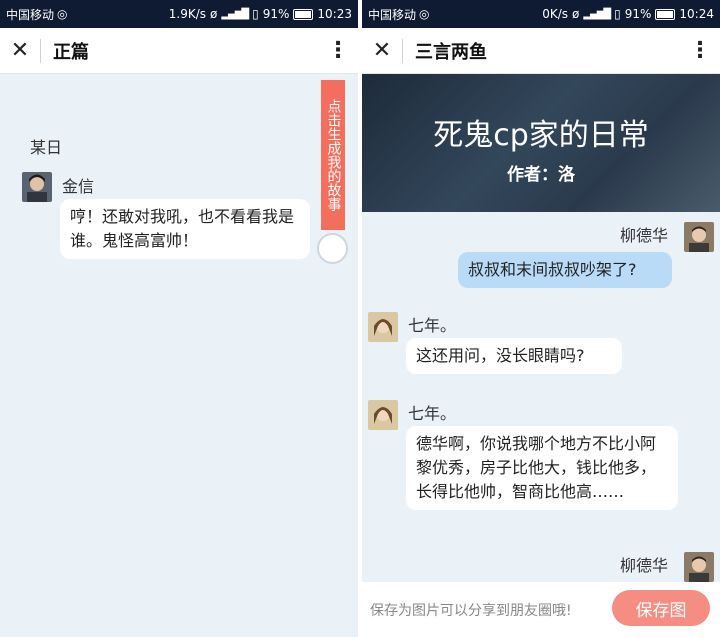 The width and height of the screenshot is (720, 637). I want to click on story-banner: 死鬼cp家的日常 作者：洛, so click(541, 143).